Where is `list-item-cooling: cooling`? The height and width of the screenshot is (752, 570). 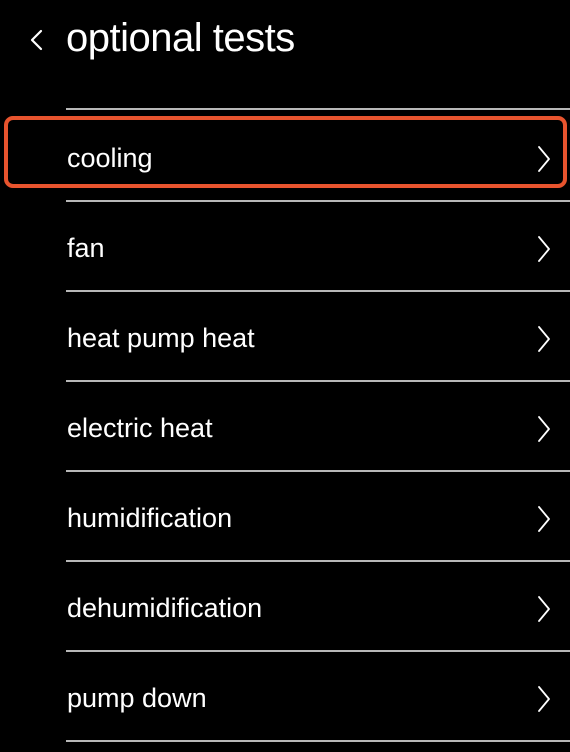
list-item-cooling: cooling is located at coordinates (285, 158).